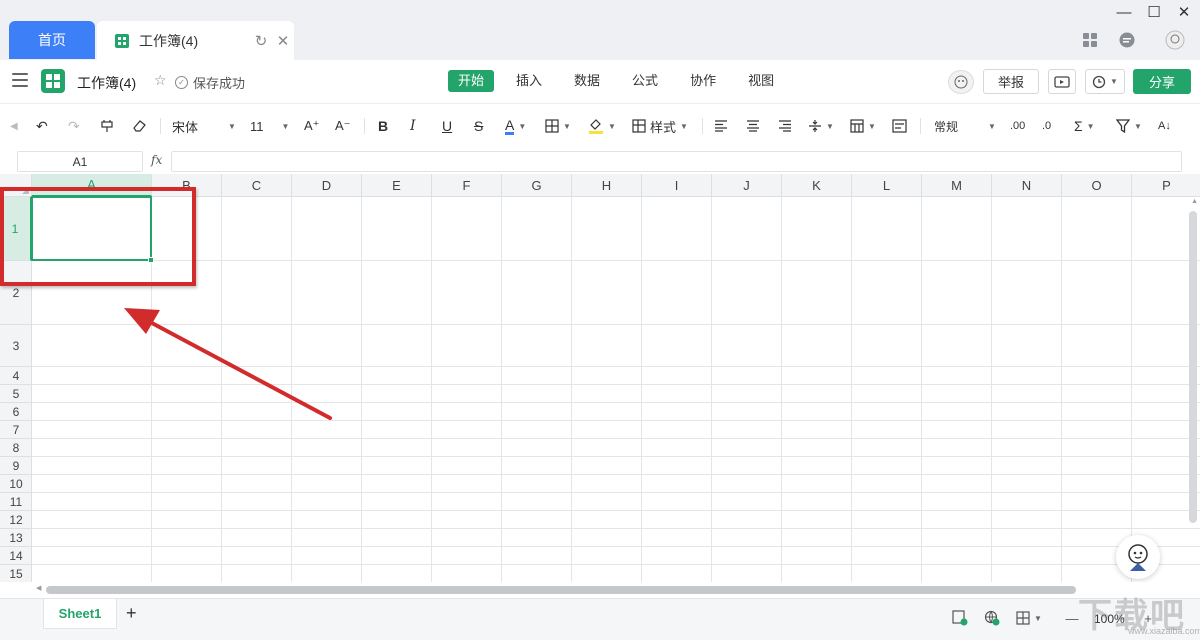 The image size is (1200, 640). Describe the element at coordinates (957, 185) in the screenshot. I see `column-header-m: M` at that location.